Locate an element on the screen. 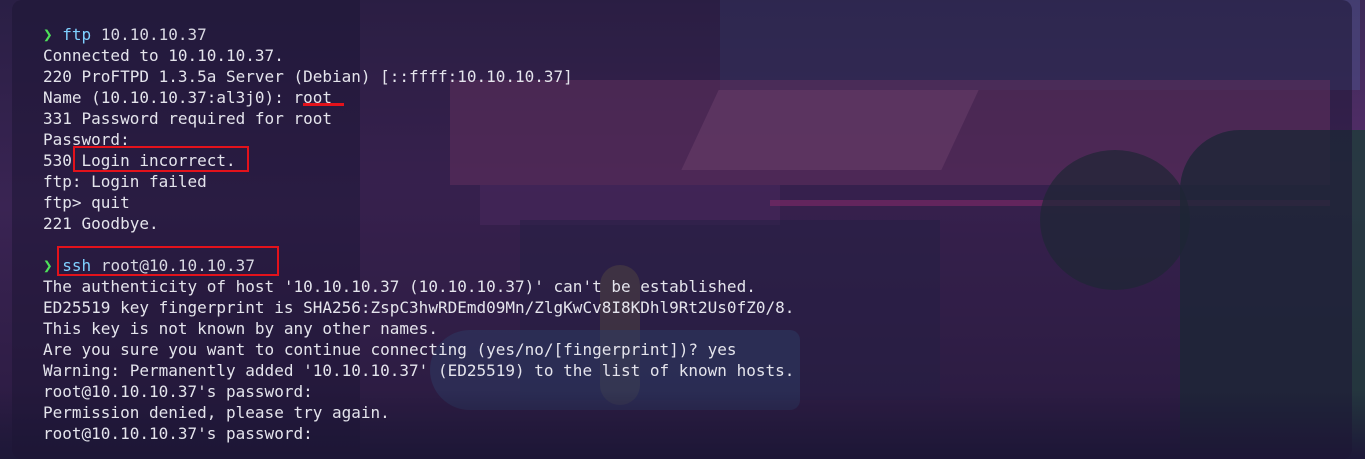 The image size is (1365, 459). command-line-ftp: ❯ ftp 10.10.10.37 is located at coordinates (125, 34).